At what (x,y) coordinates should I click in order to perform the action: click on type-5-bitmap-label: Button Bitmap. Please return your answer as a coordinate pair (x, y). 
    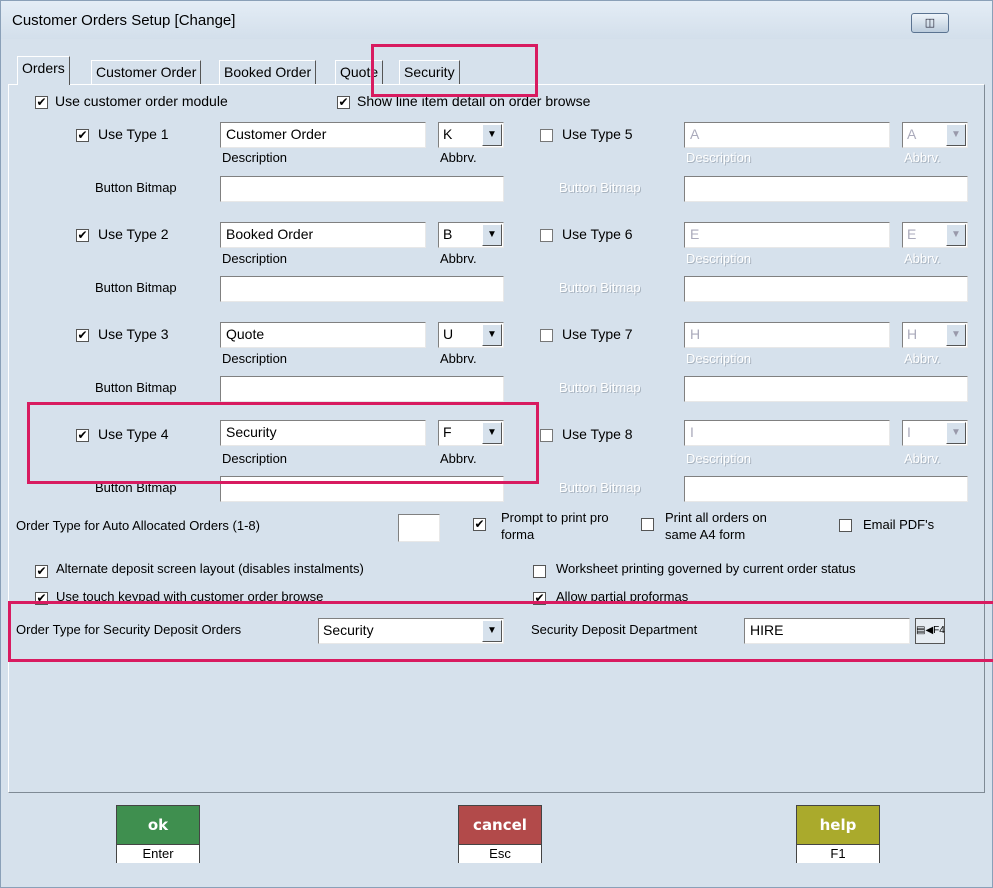
    Looking at the image, I should click on (600, 187).